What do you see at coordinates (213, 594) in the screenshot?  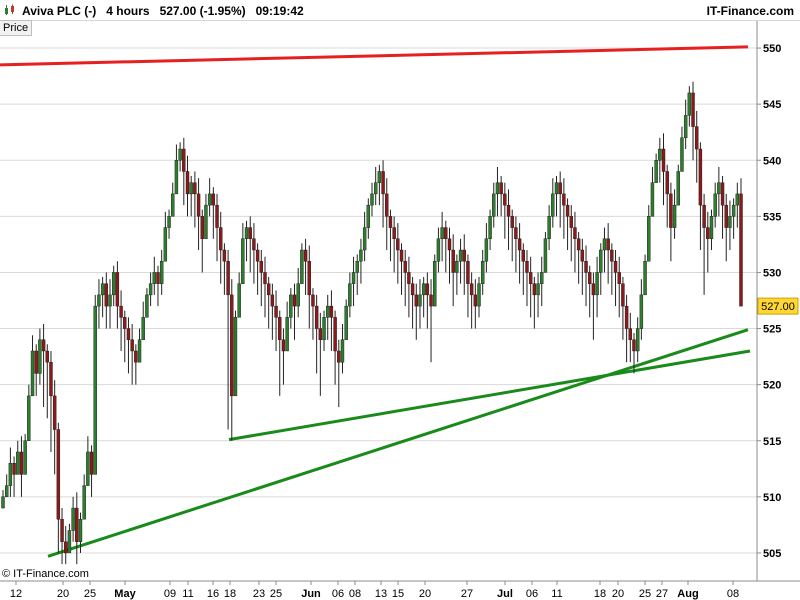 I see `x-tick-label: 16` at bounding box center [213, 594].